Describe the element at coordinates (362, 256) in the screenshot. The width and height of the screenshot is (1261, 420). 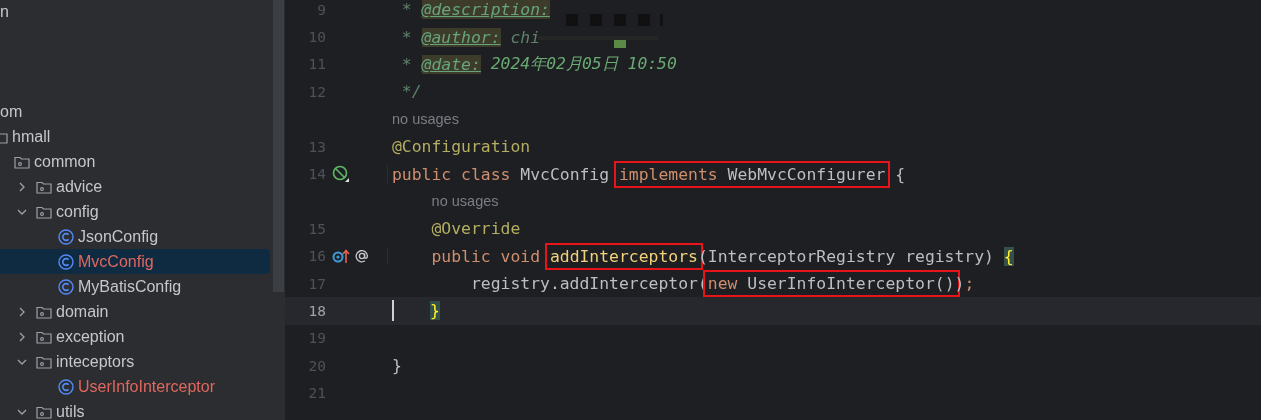
I see `at-sign-icon` at that location.